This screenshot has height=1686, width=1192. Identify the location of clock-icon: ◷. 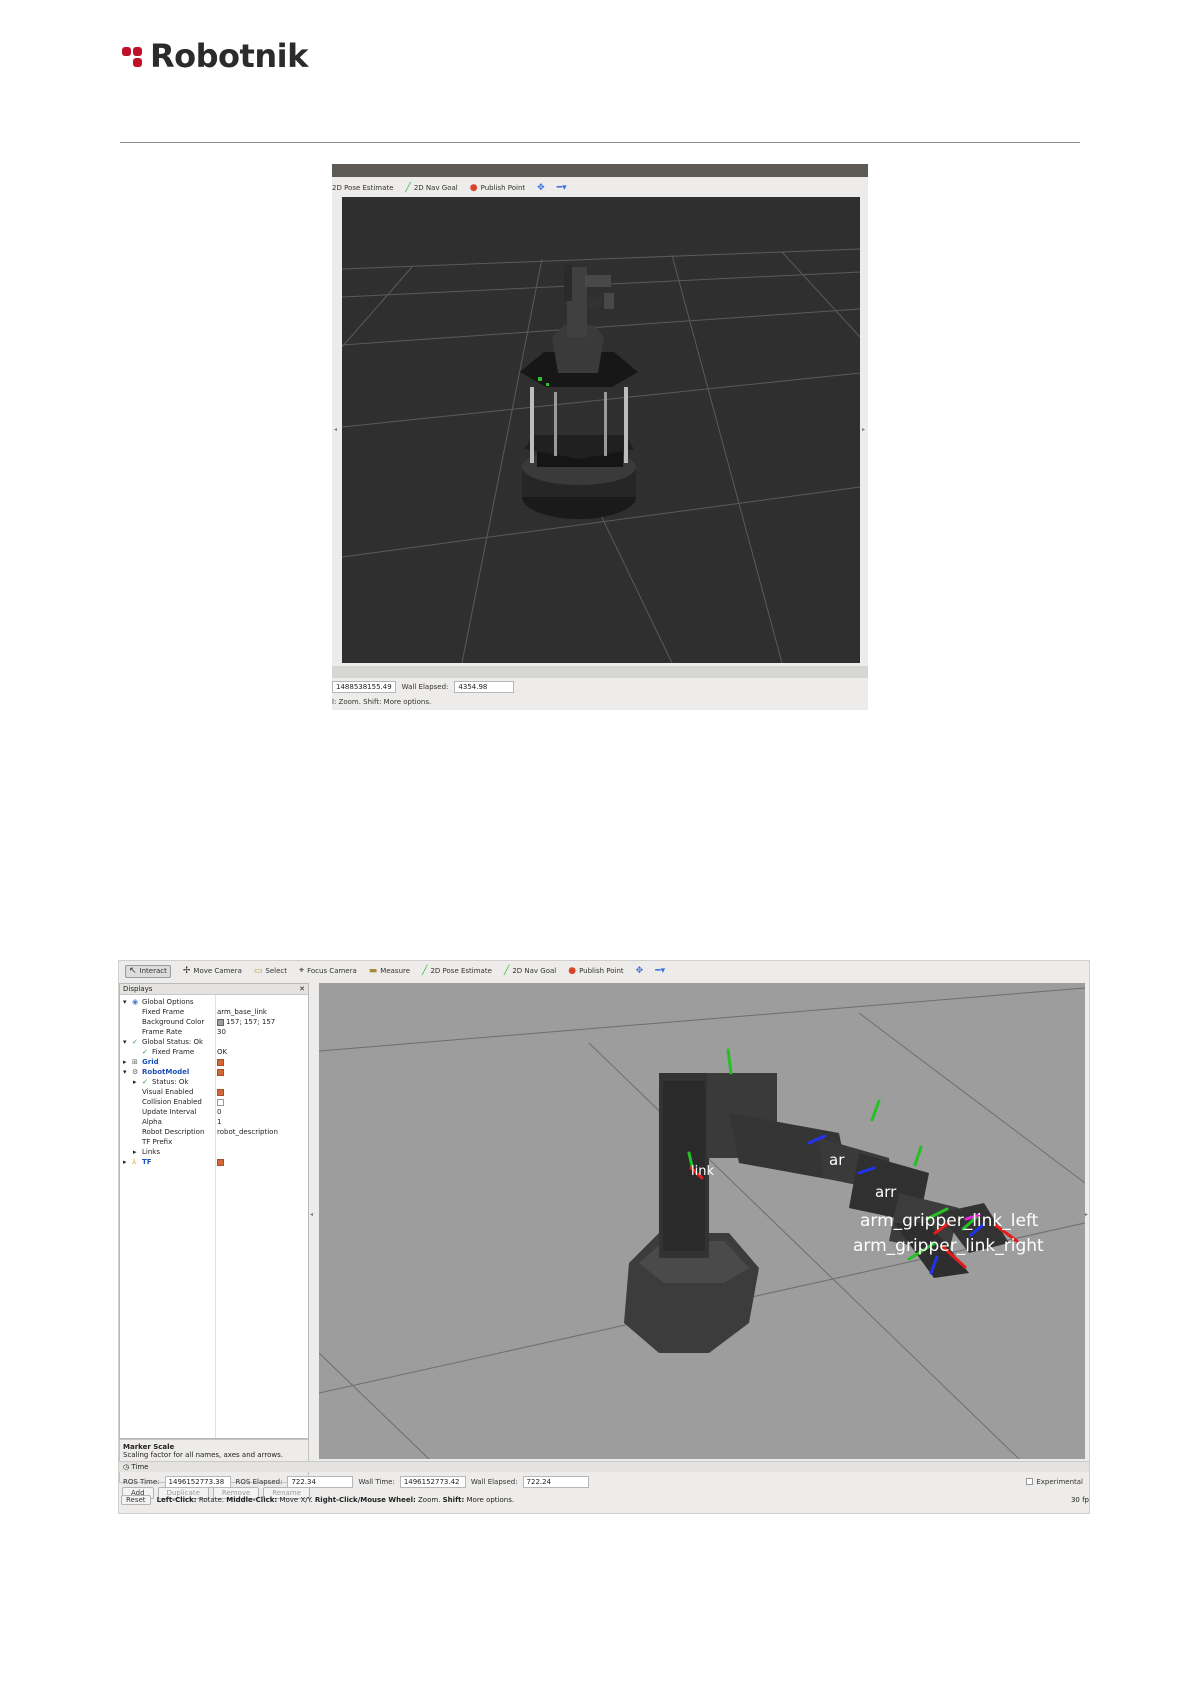
(126, 1467).